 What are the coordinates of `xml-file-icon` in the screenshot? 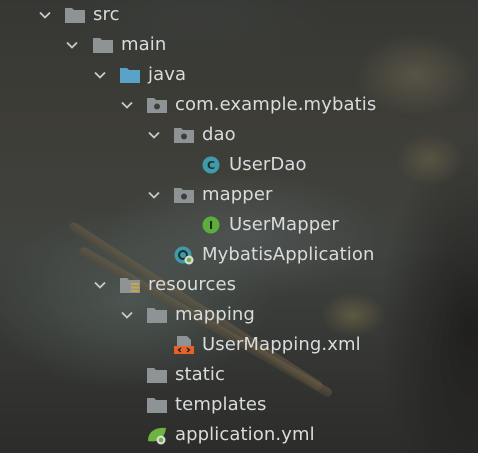 It's located at (184, 345).